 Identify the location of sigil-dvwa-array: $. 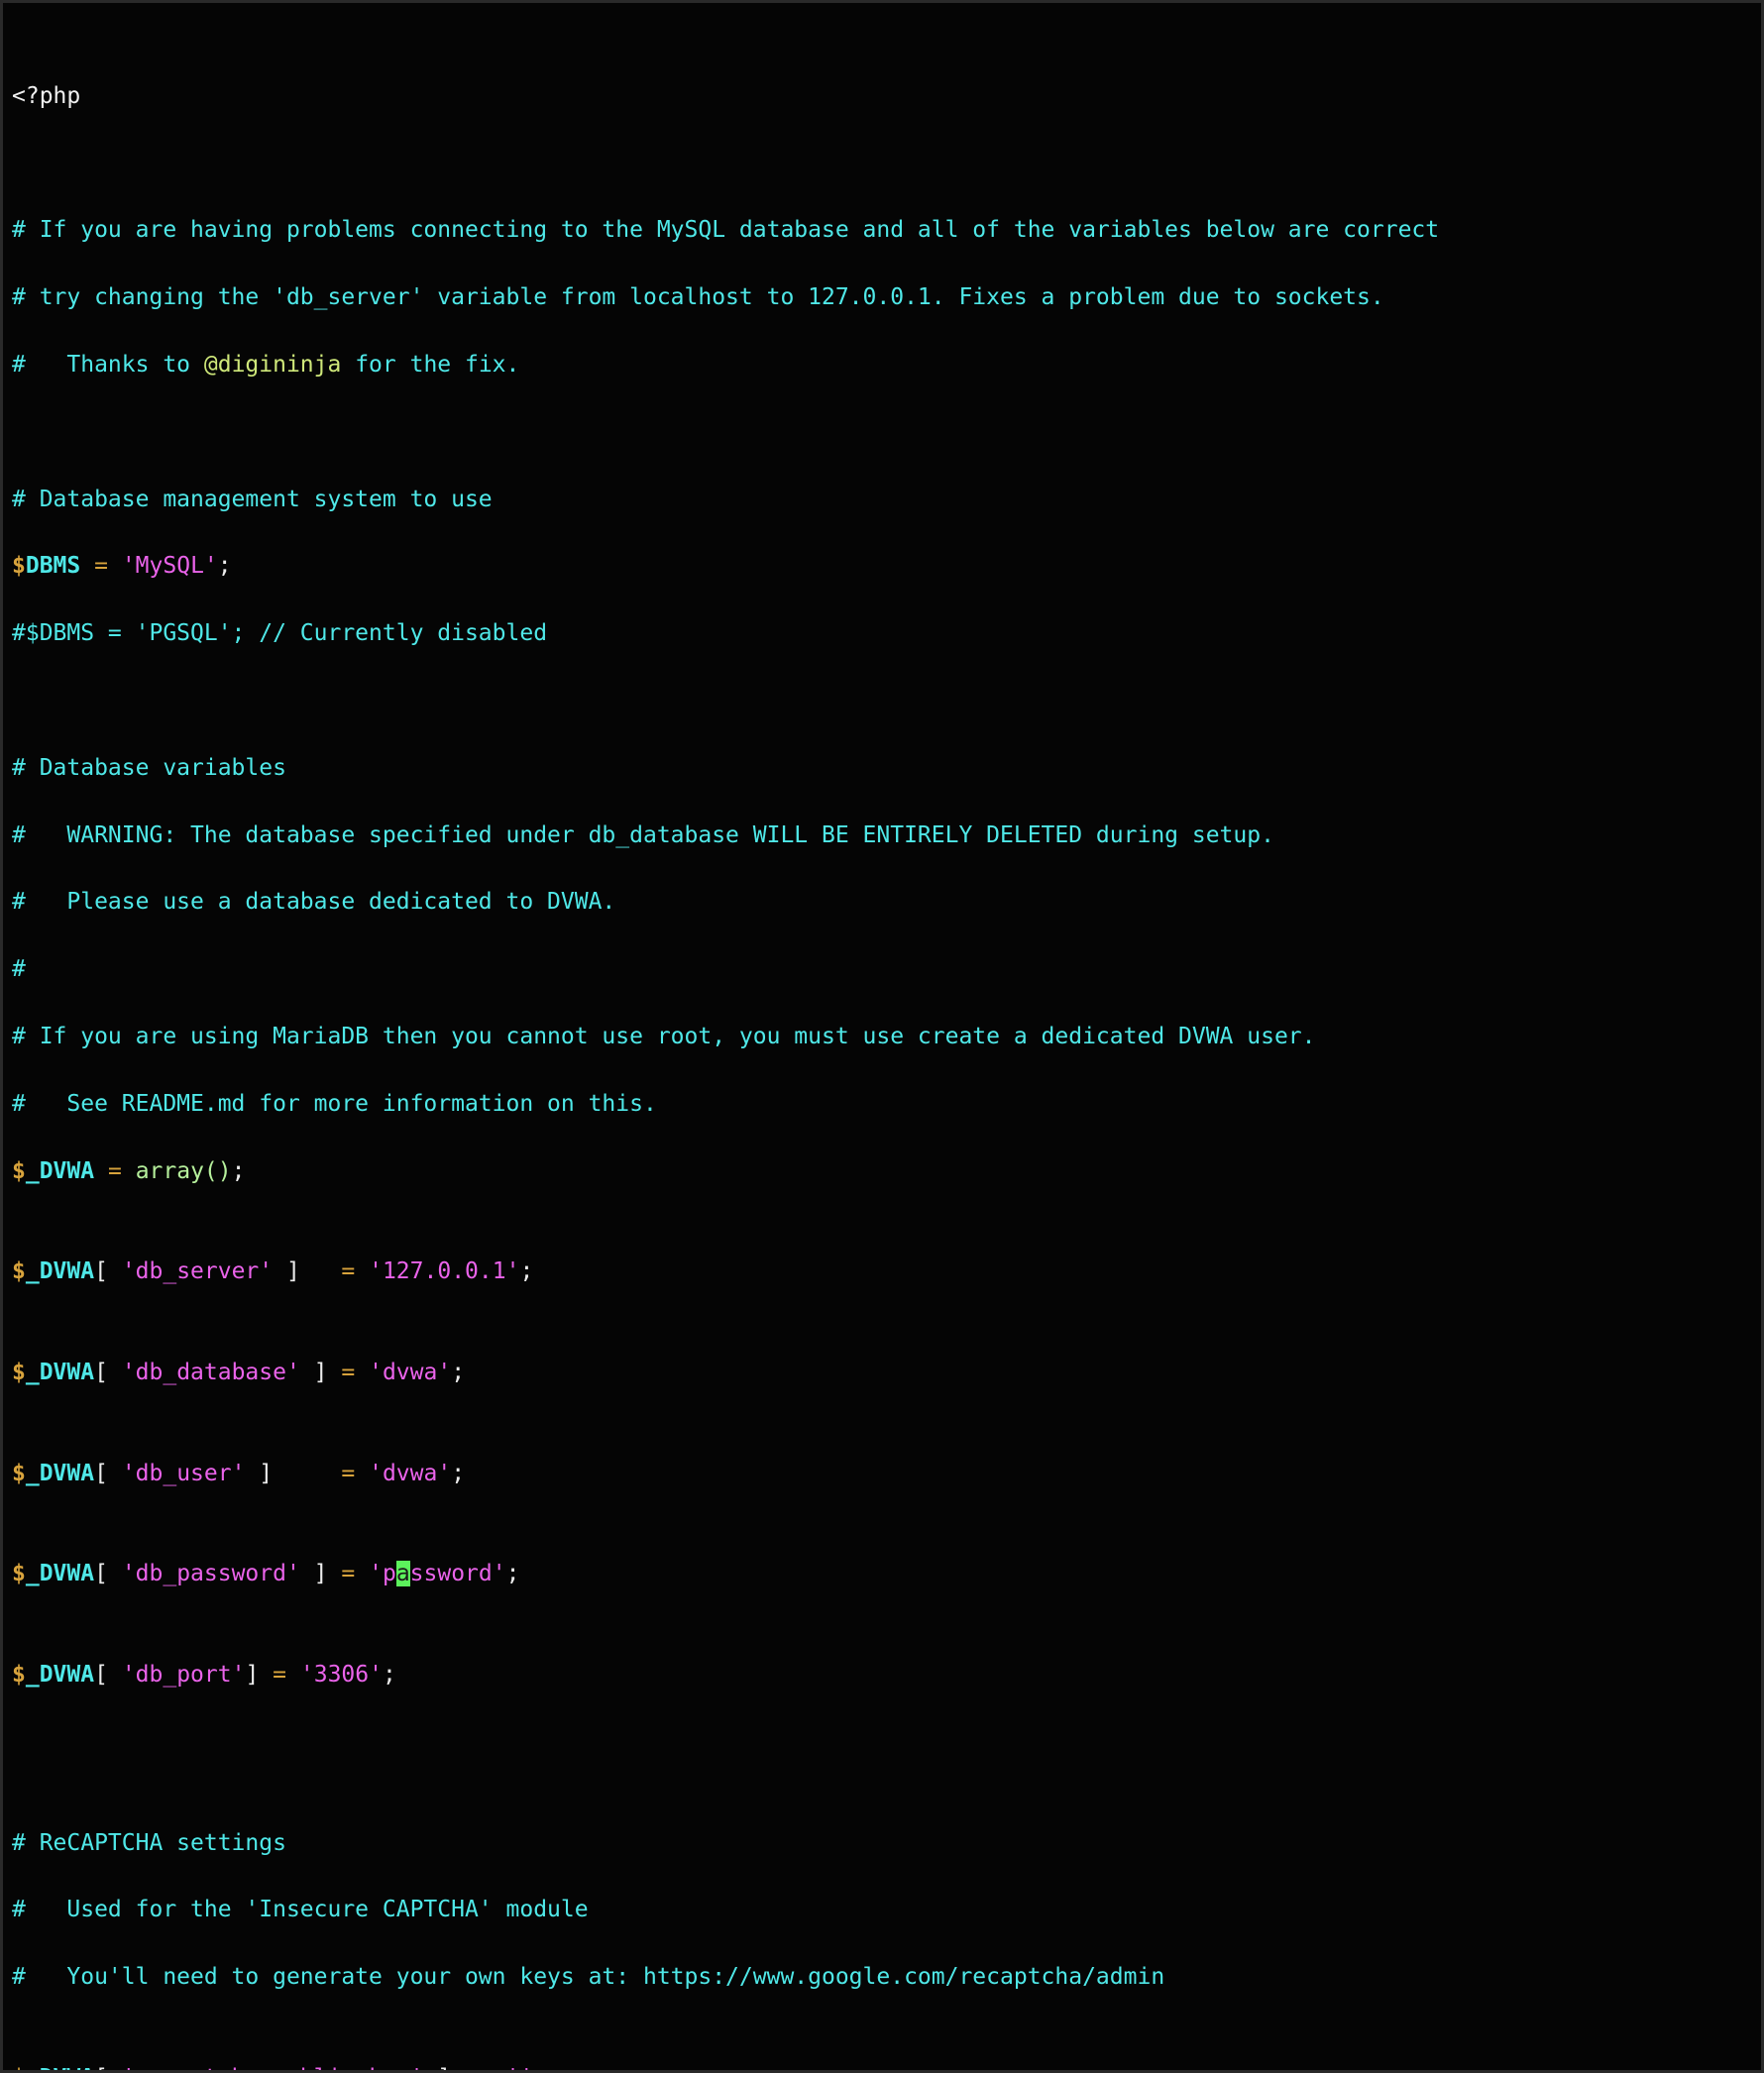
(19, 1170).